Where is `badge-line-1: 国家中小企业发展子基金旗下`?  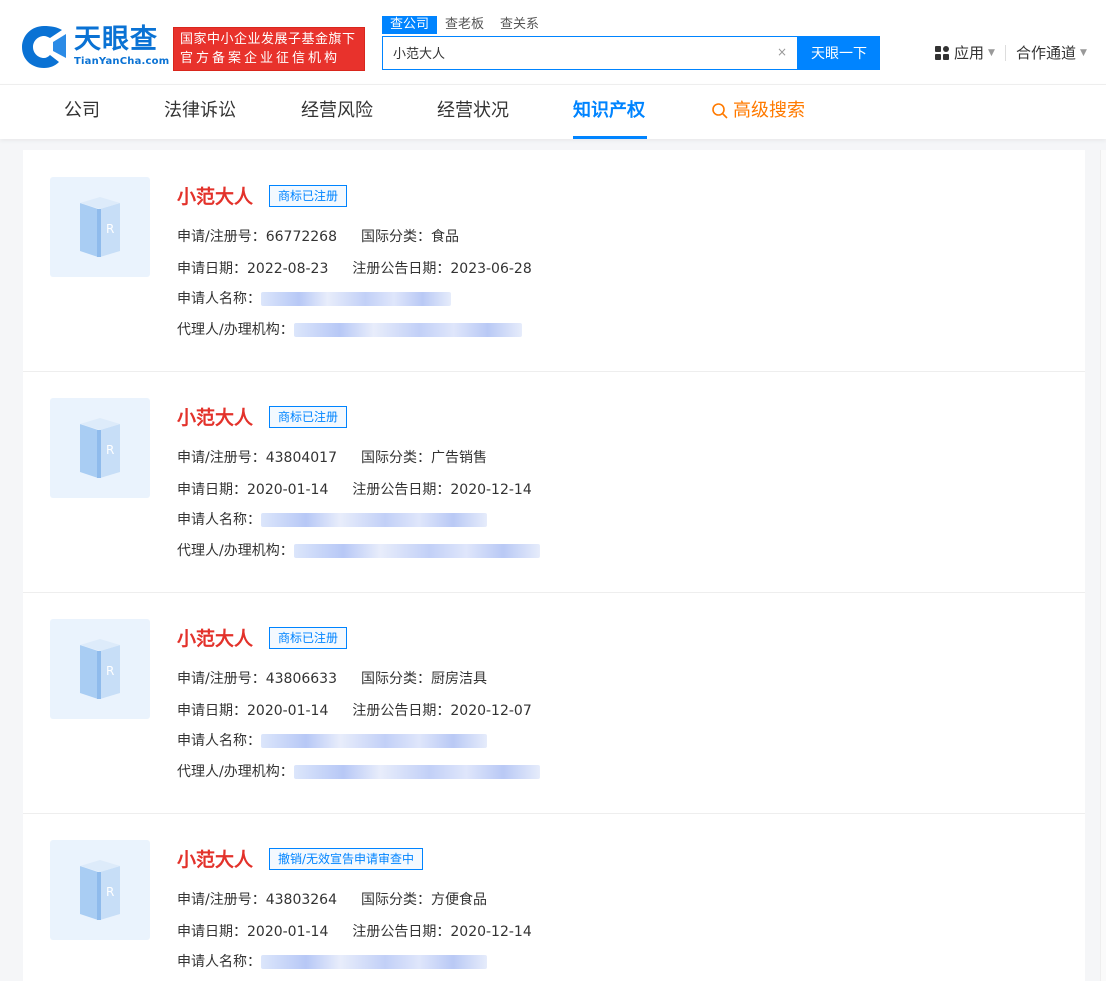 badge-line-1: 国家中小企业发展子基金旗下 is located at coordinates (268, 39).